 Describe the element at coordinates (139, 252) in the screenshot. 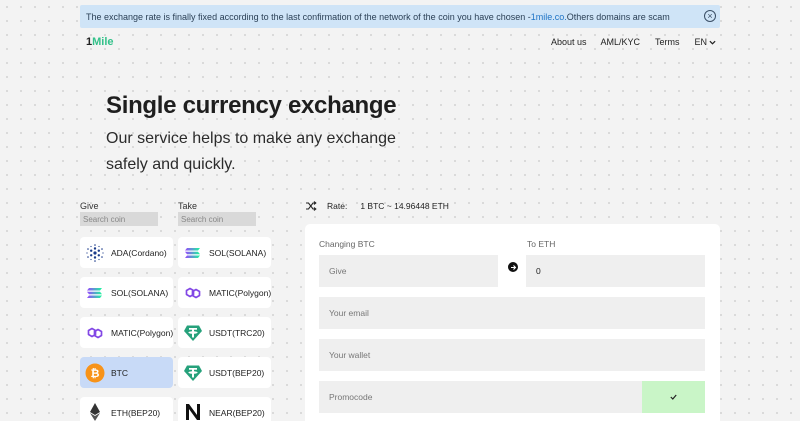

I see `coin-label: ADA(Cordano)` at that location.